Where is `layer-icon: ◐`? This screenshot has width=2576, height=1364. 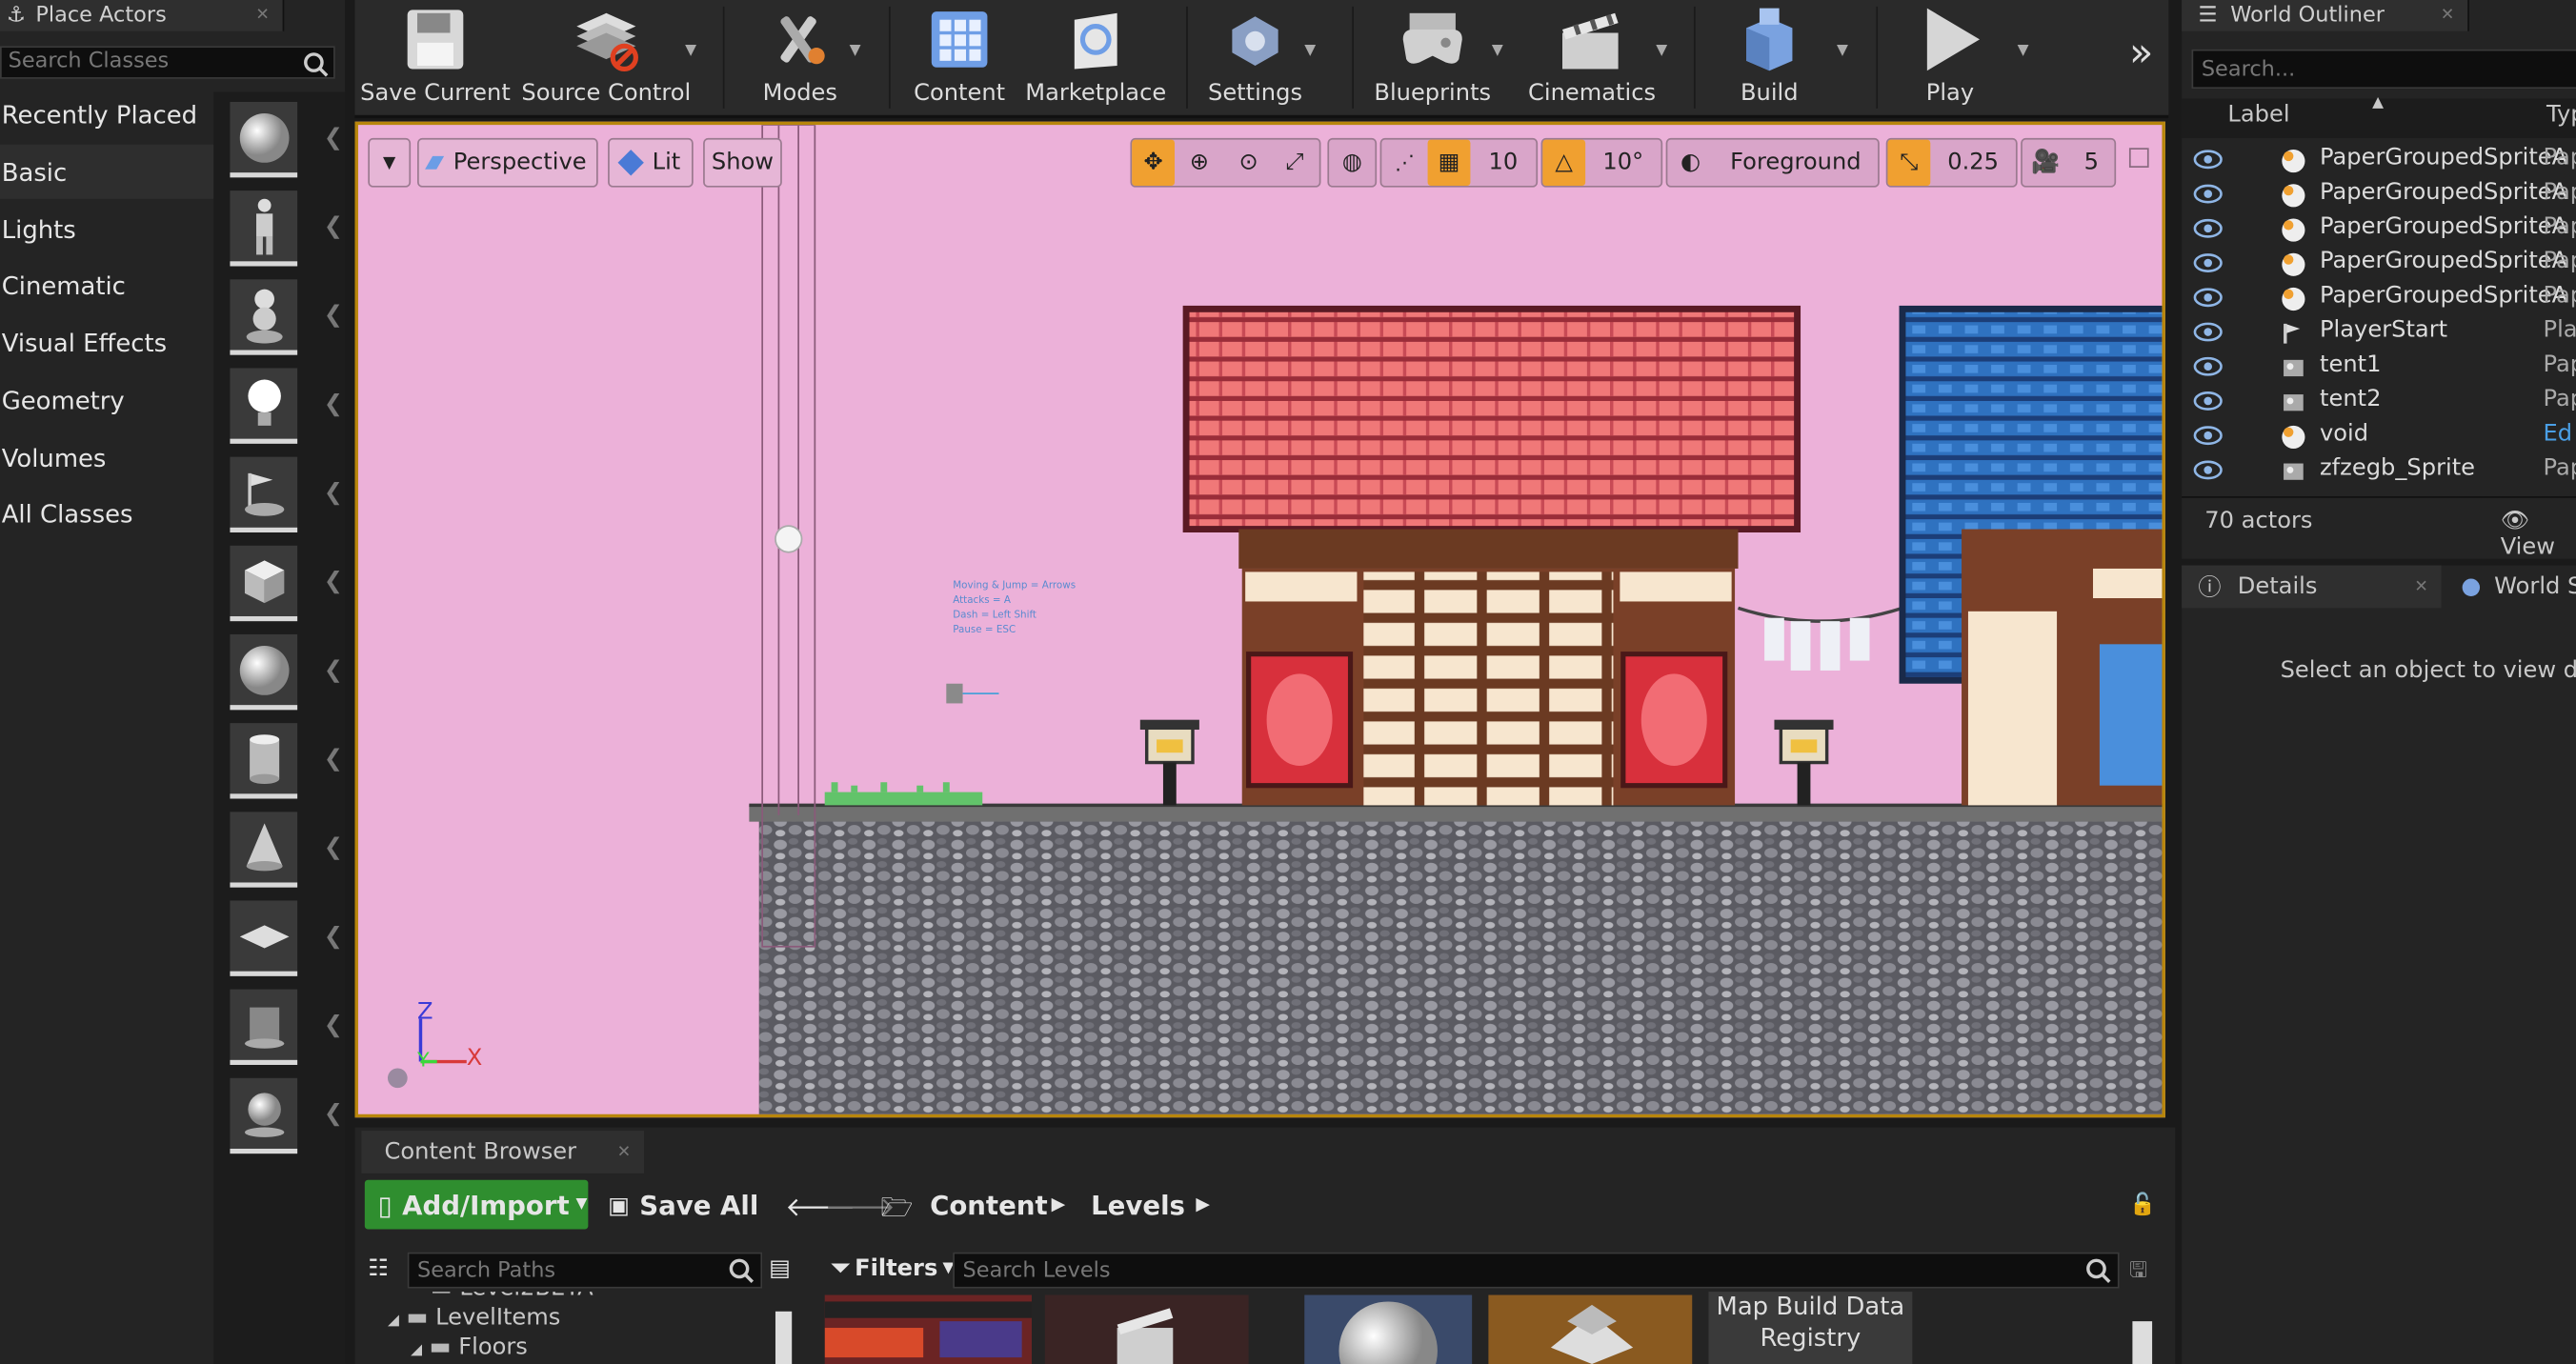
layer-icon: ◐ is located at coordinates (1690, 163).